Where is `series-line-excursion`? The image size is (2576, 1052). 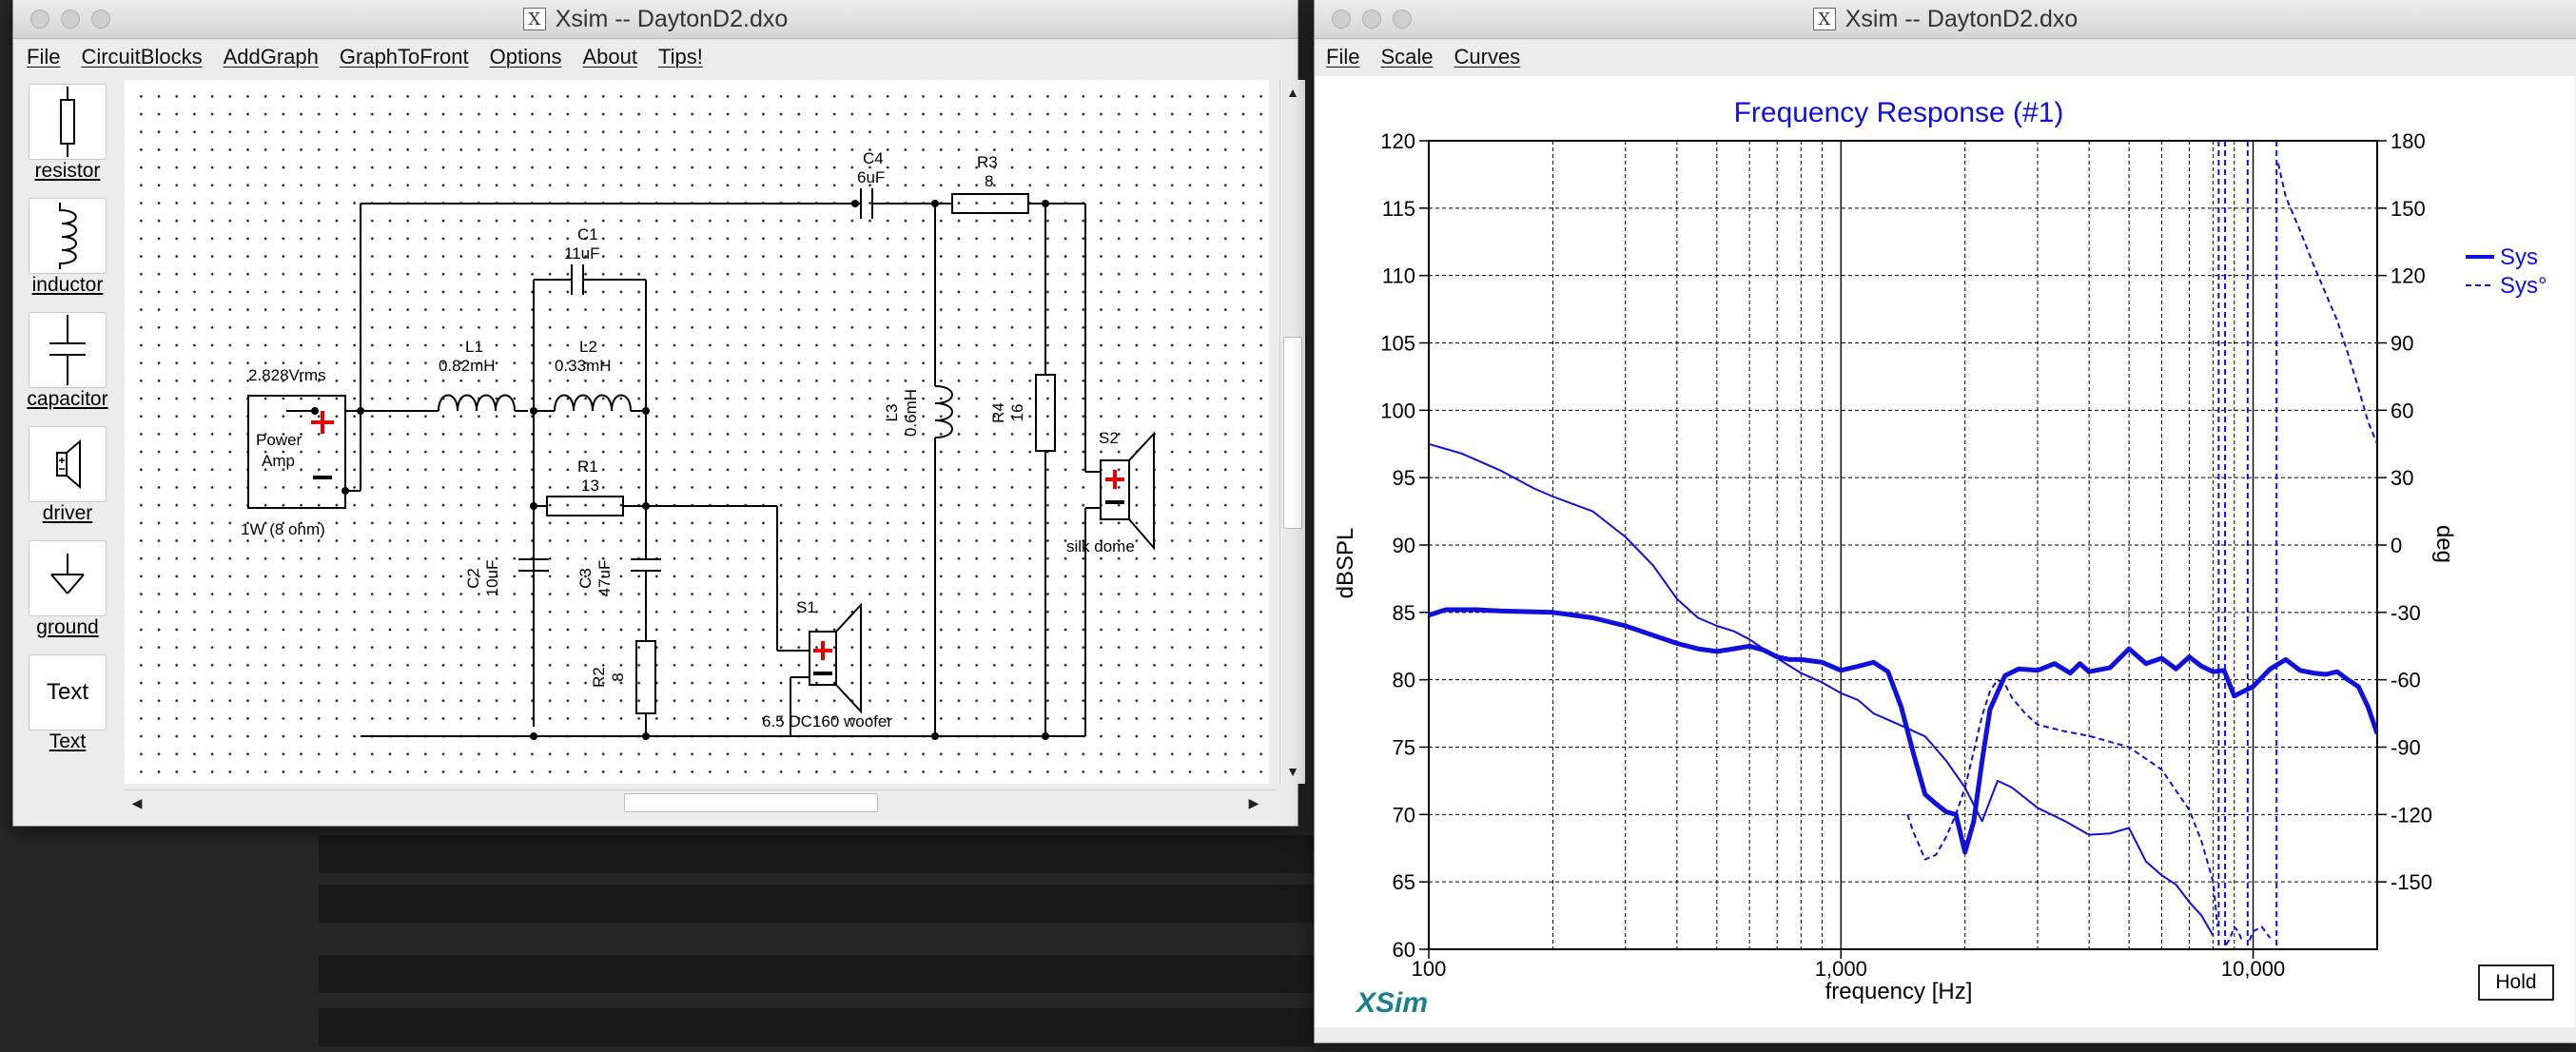 series-line-excursion is located at coordinates (1822, 689).